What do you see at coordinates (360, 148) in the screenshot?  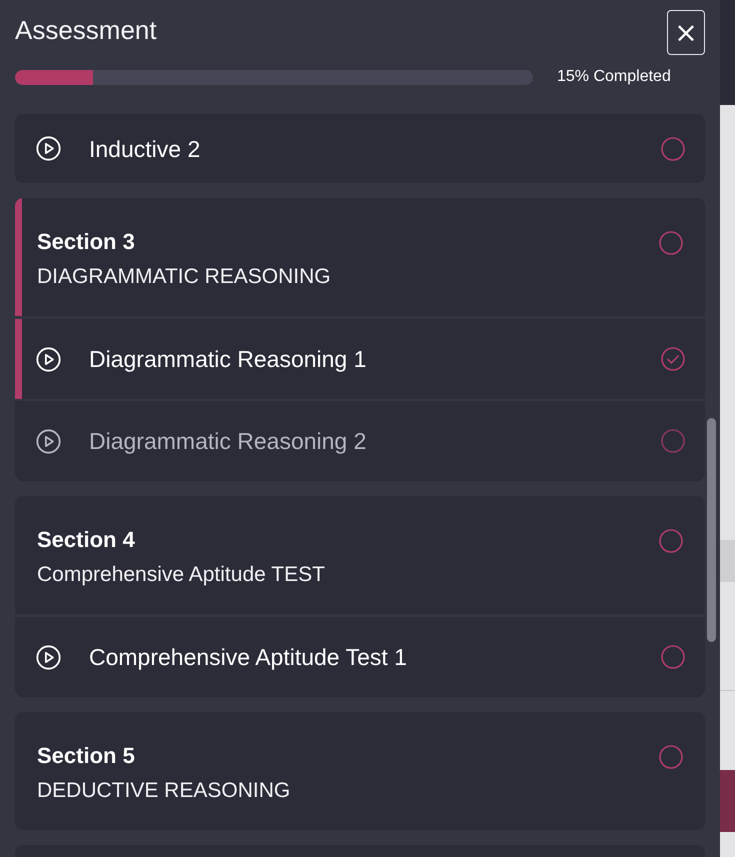 I see `lesson-item: Inductive 2` at bounding box center [360, 148].